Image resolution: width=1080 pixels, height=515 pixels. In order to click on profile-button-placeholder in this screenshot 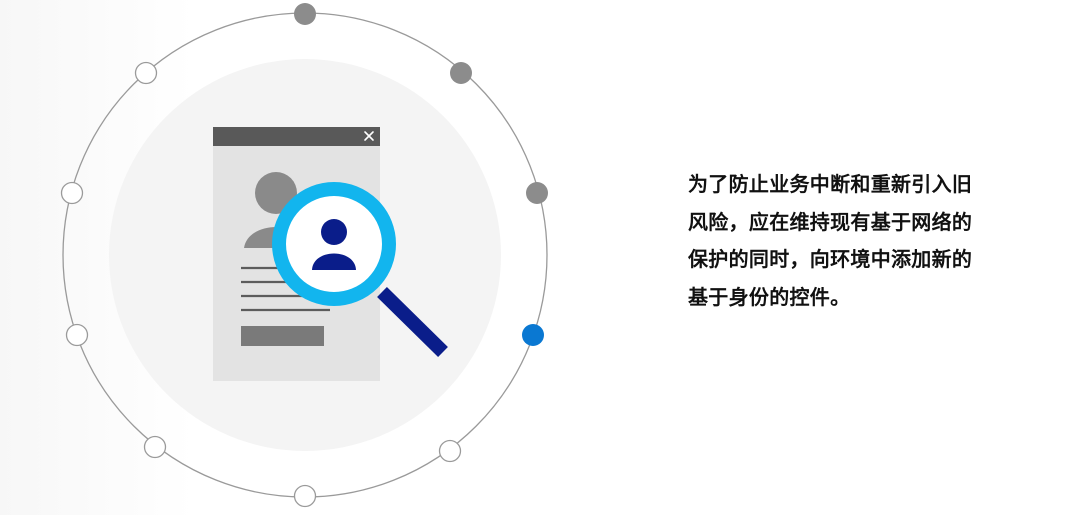, I will do `click(282, 336)`.